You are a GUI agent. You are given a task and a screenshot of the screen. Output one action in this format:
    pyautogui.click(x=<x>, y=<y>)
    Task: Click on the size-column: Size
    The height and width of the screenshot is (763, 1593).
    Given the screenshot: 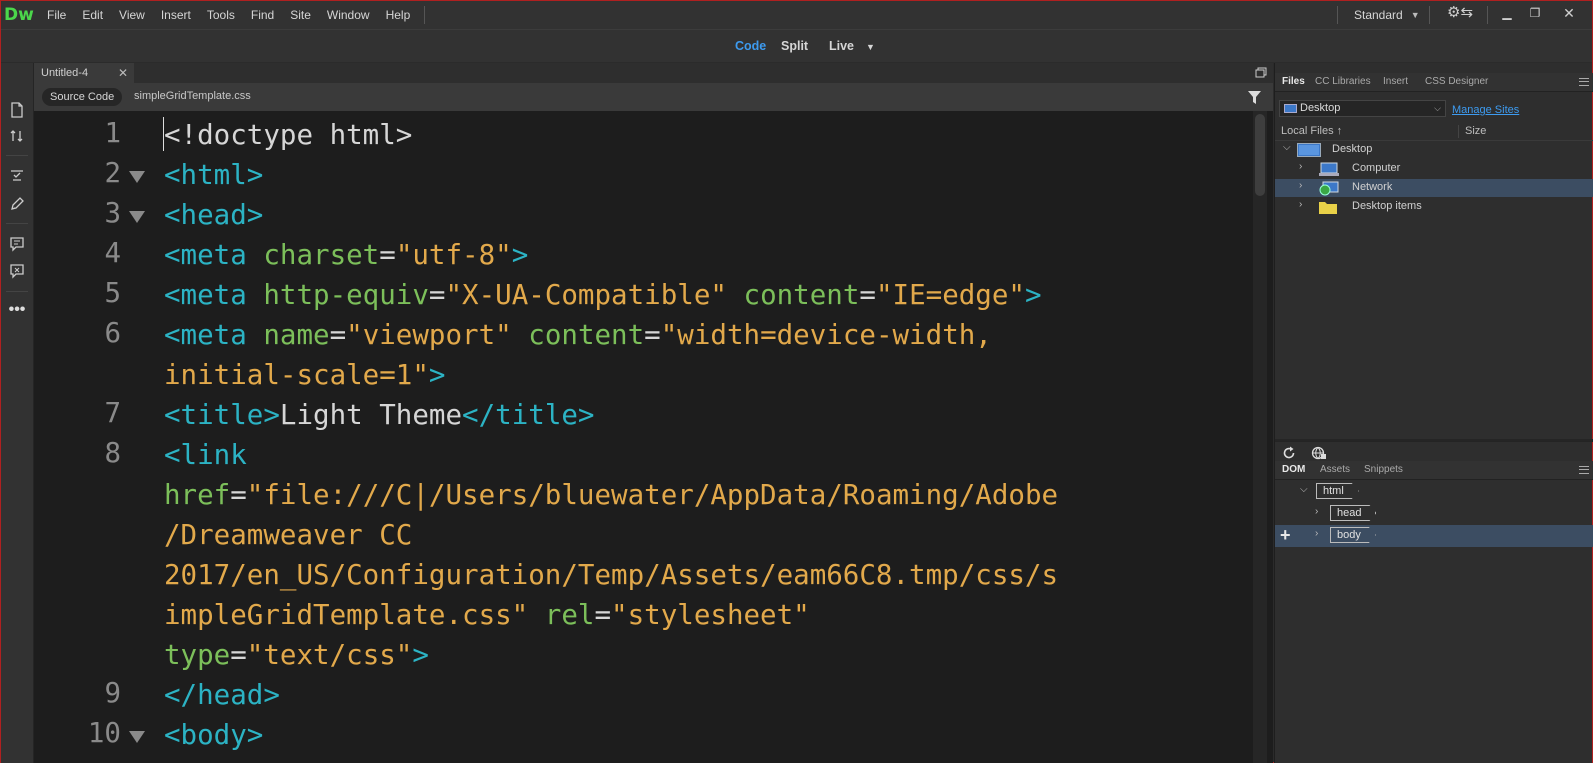 What is the action you would take?
    pyautogui.click(x=1475, y=131)
    